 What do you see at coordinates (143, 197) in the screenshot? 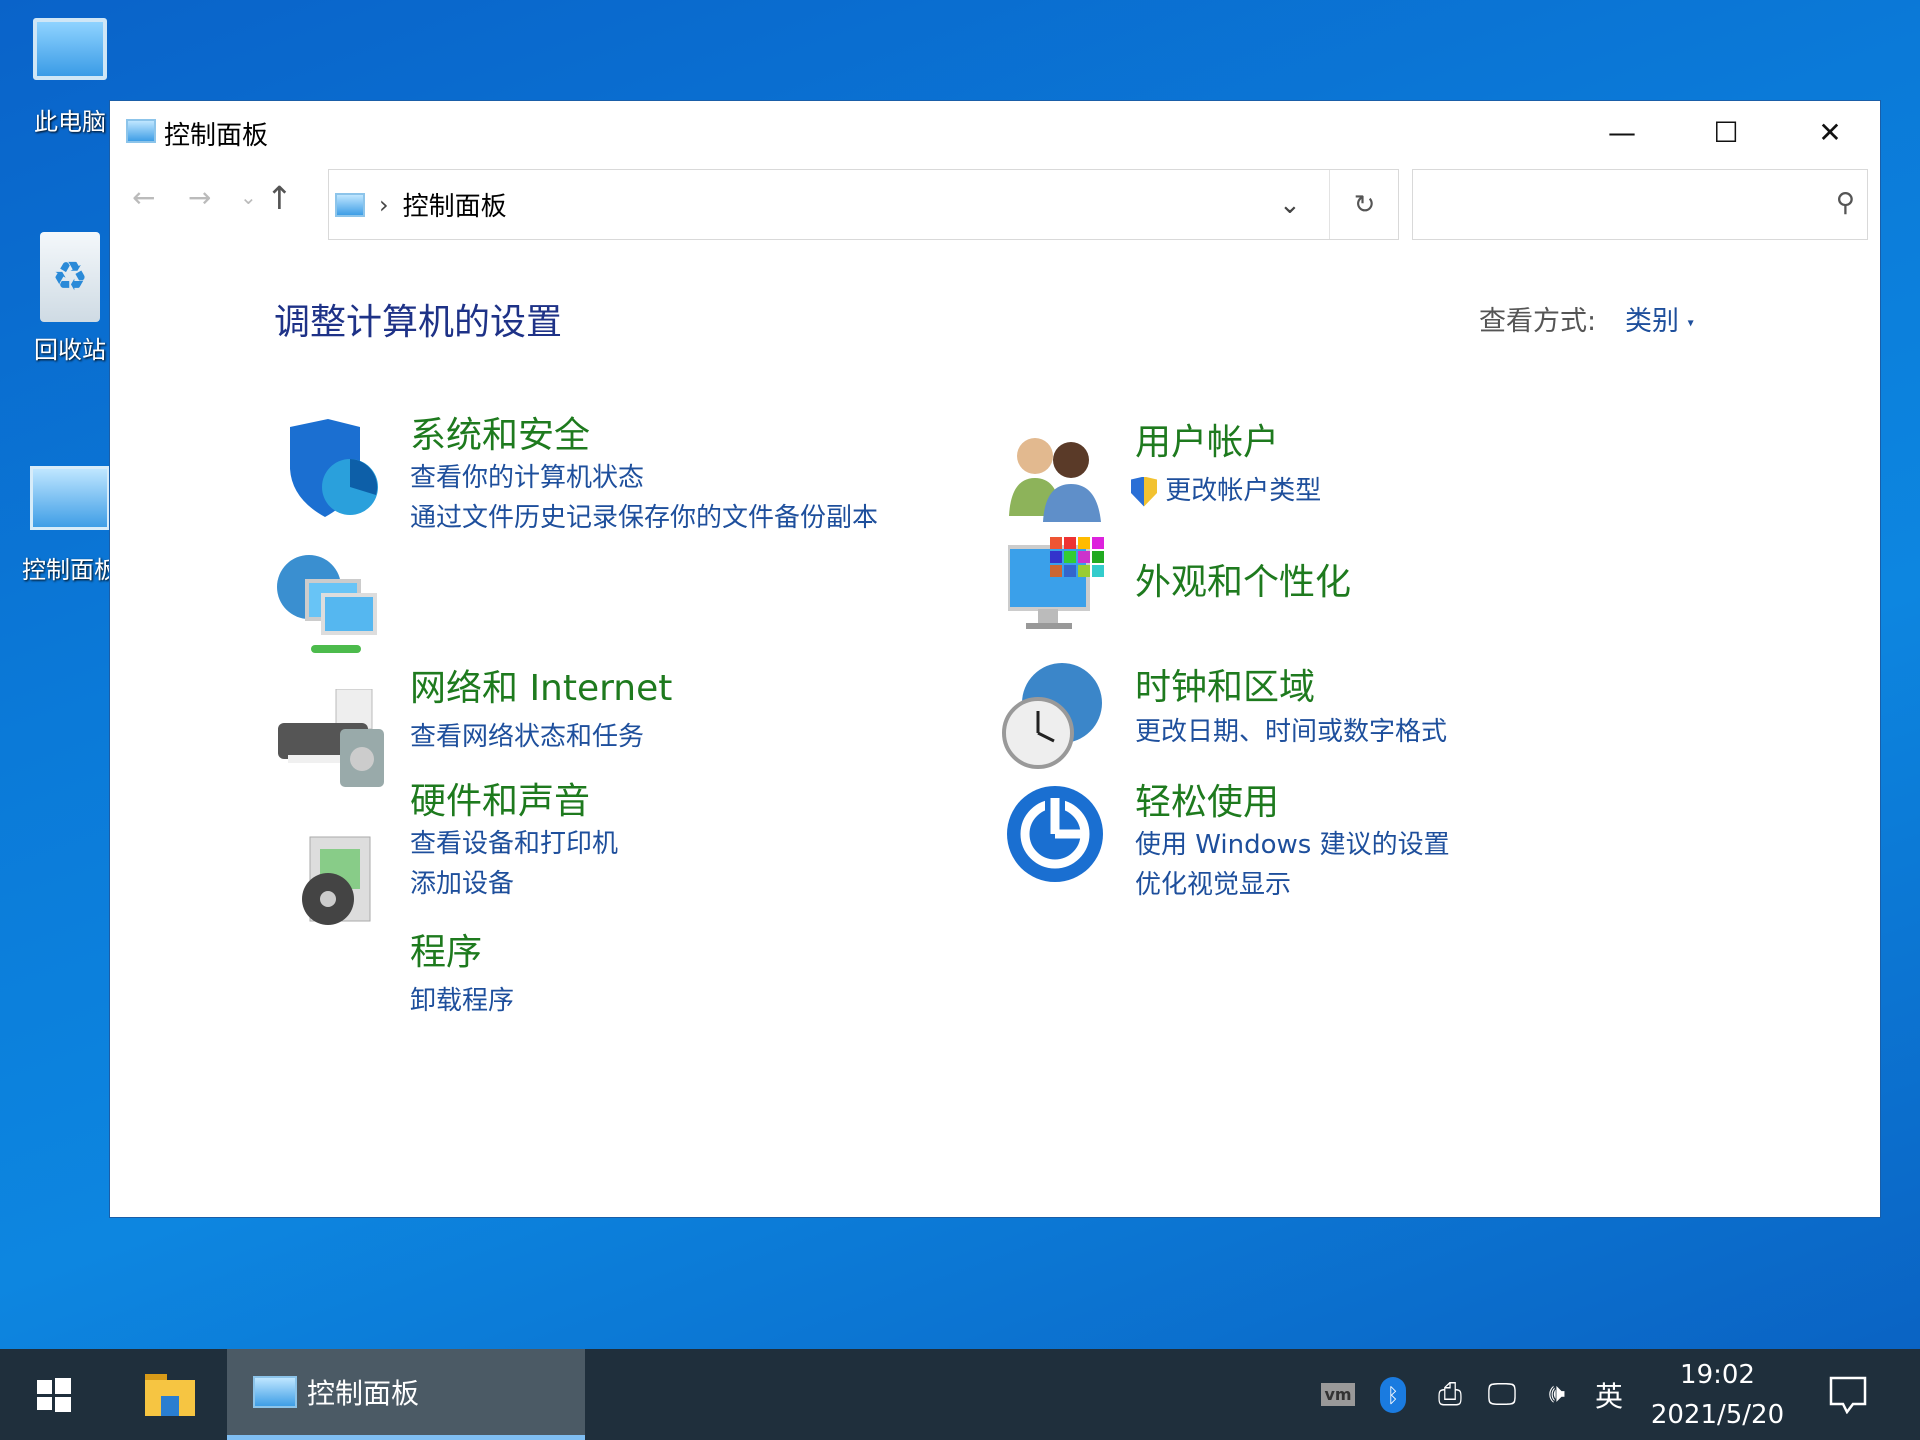
I see `back-button: ←` at bounding box center [143, 197].